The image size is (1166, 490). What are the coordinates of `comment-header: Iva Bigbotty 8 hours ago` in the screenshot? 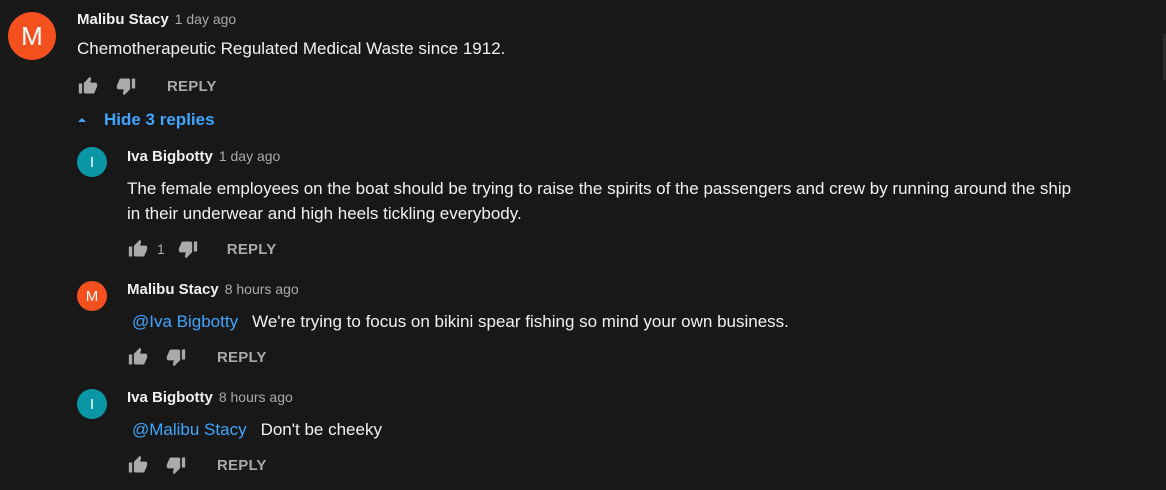 It's located at (210, 397).